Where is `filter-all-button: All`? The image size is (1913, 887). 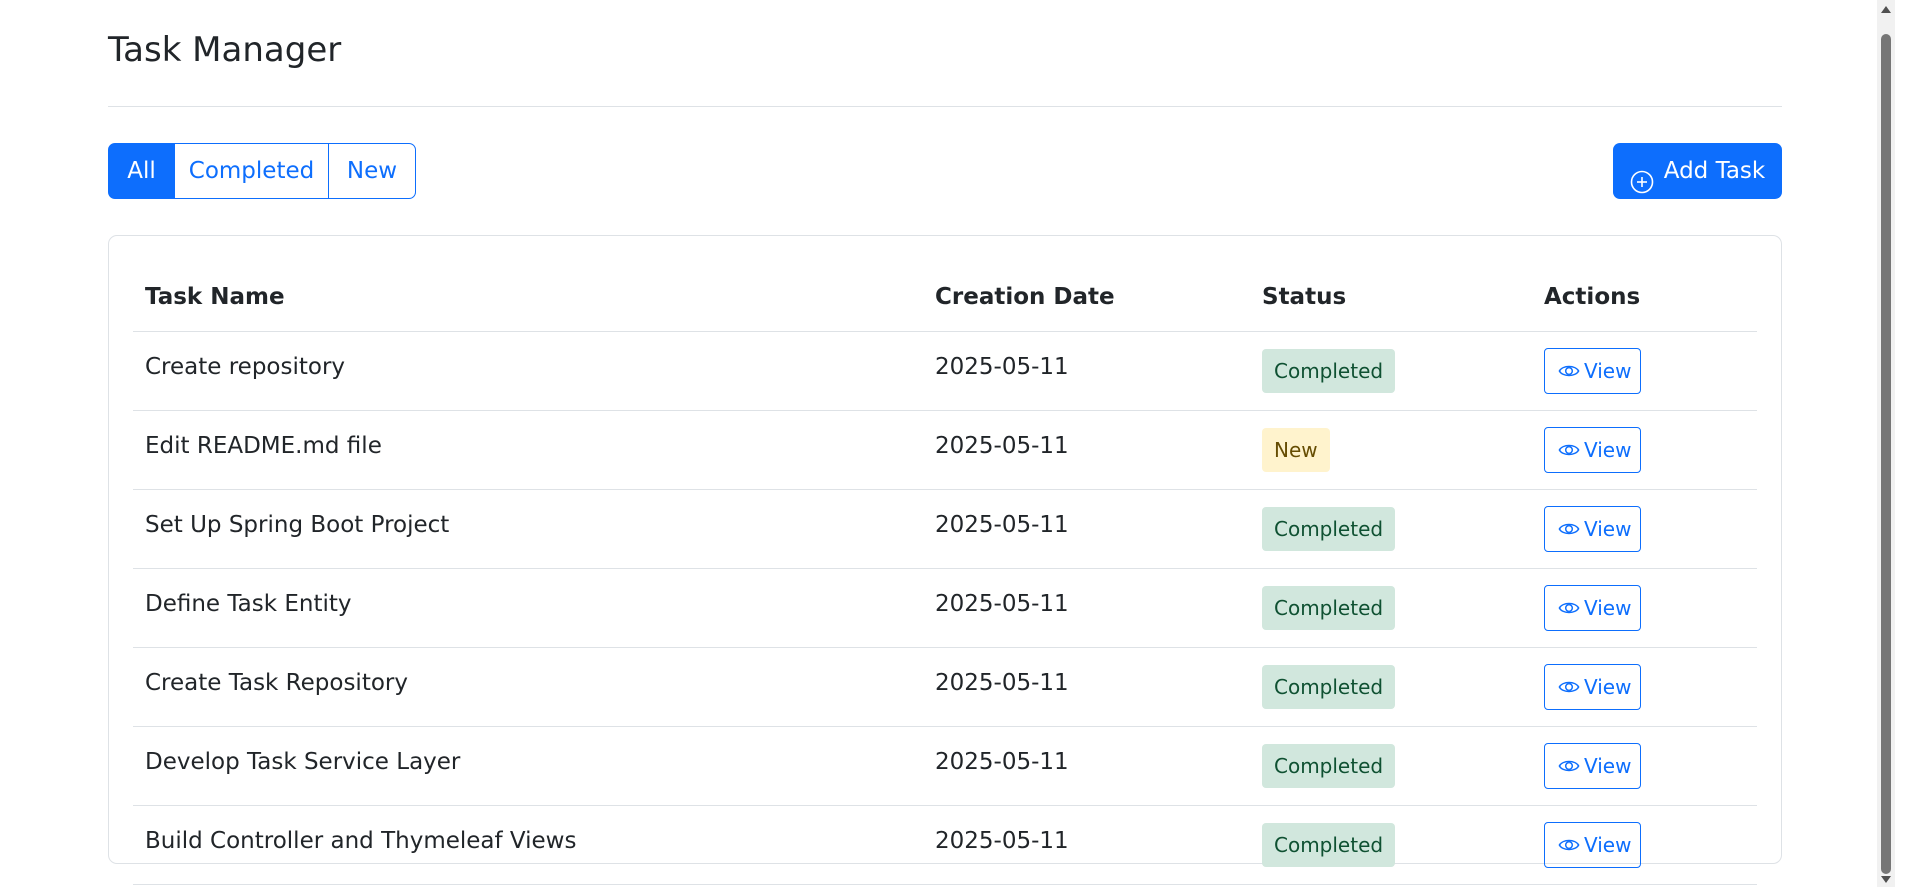 filter-all-button: All is located at coordinates (141, 171).